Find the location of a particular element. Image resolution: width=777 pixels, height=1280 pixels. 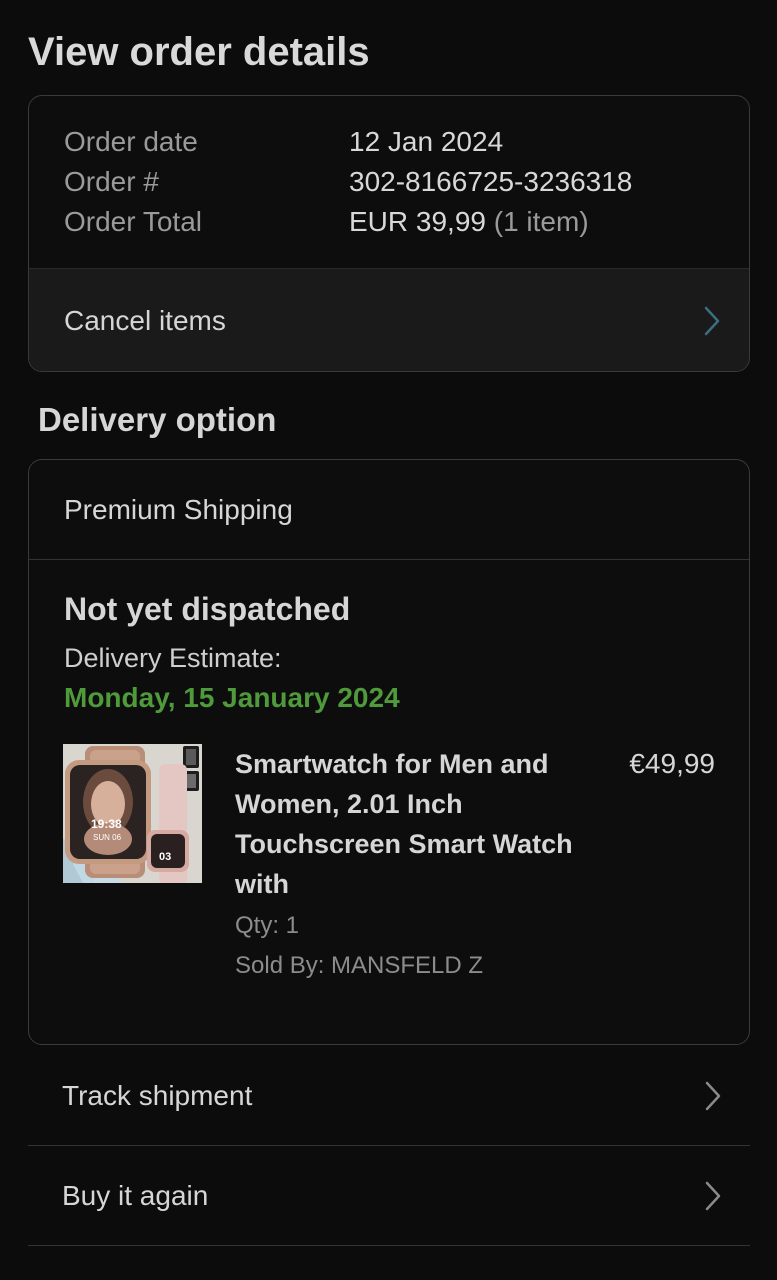

order-total-item-count: (1 item) is located at coordinates (541, 221).